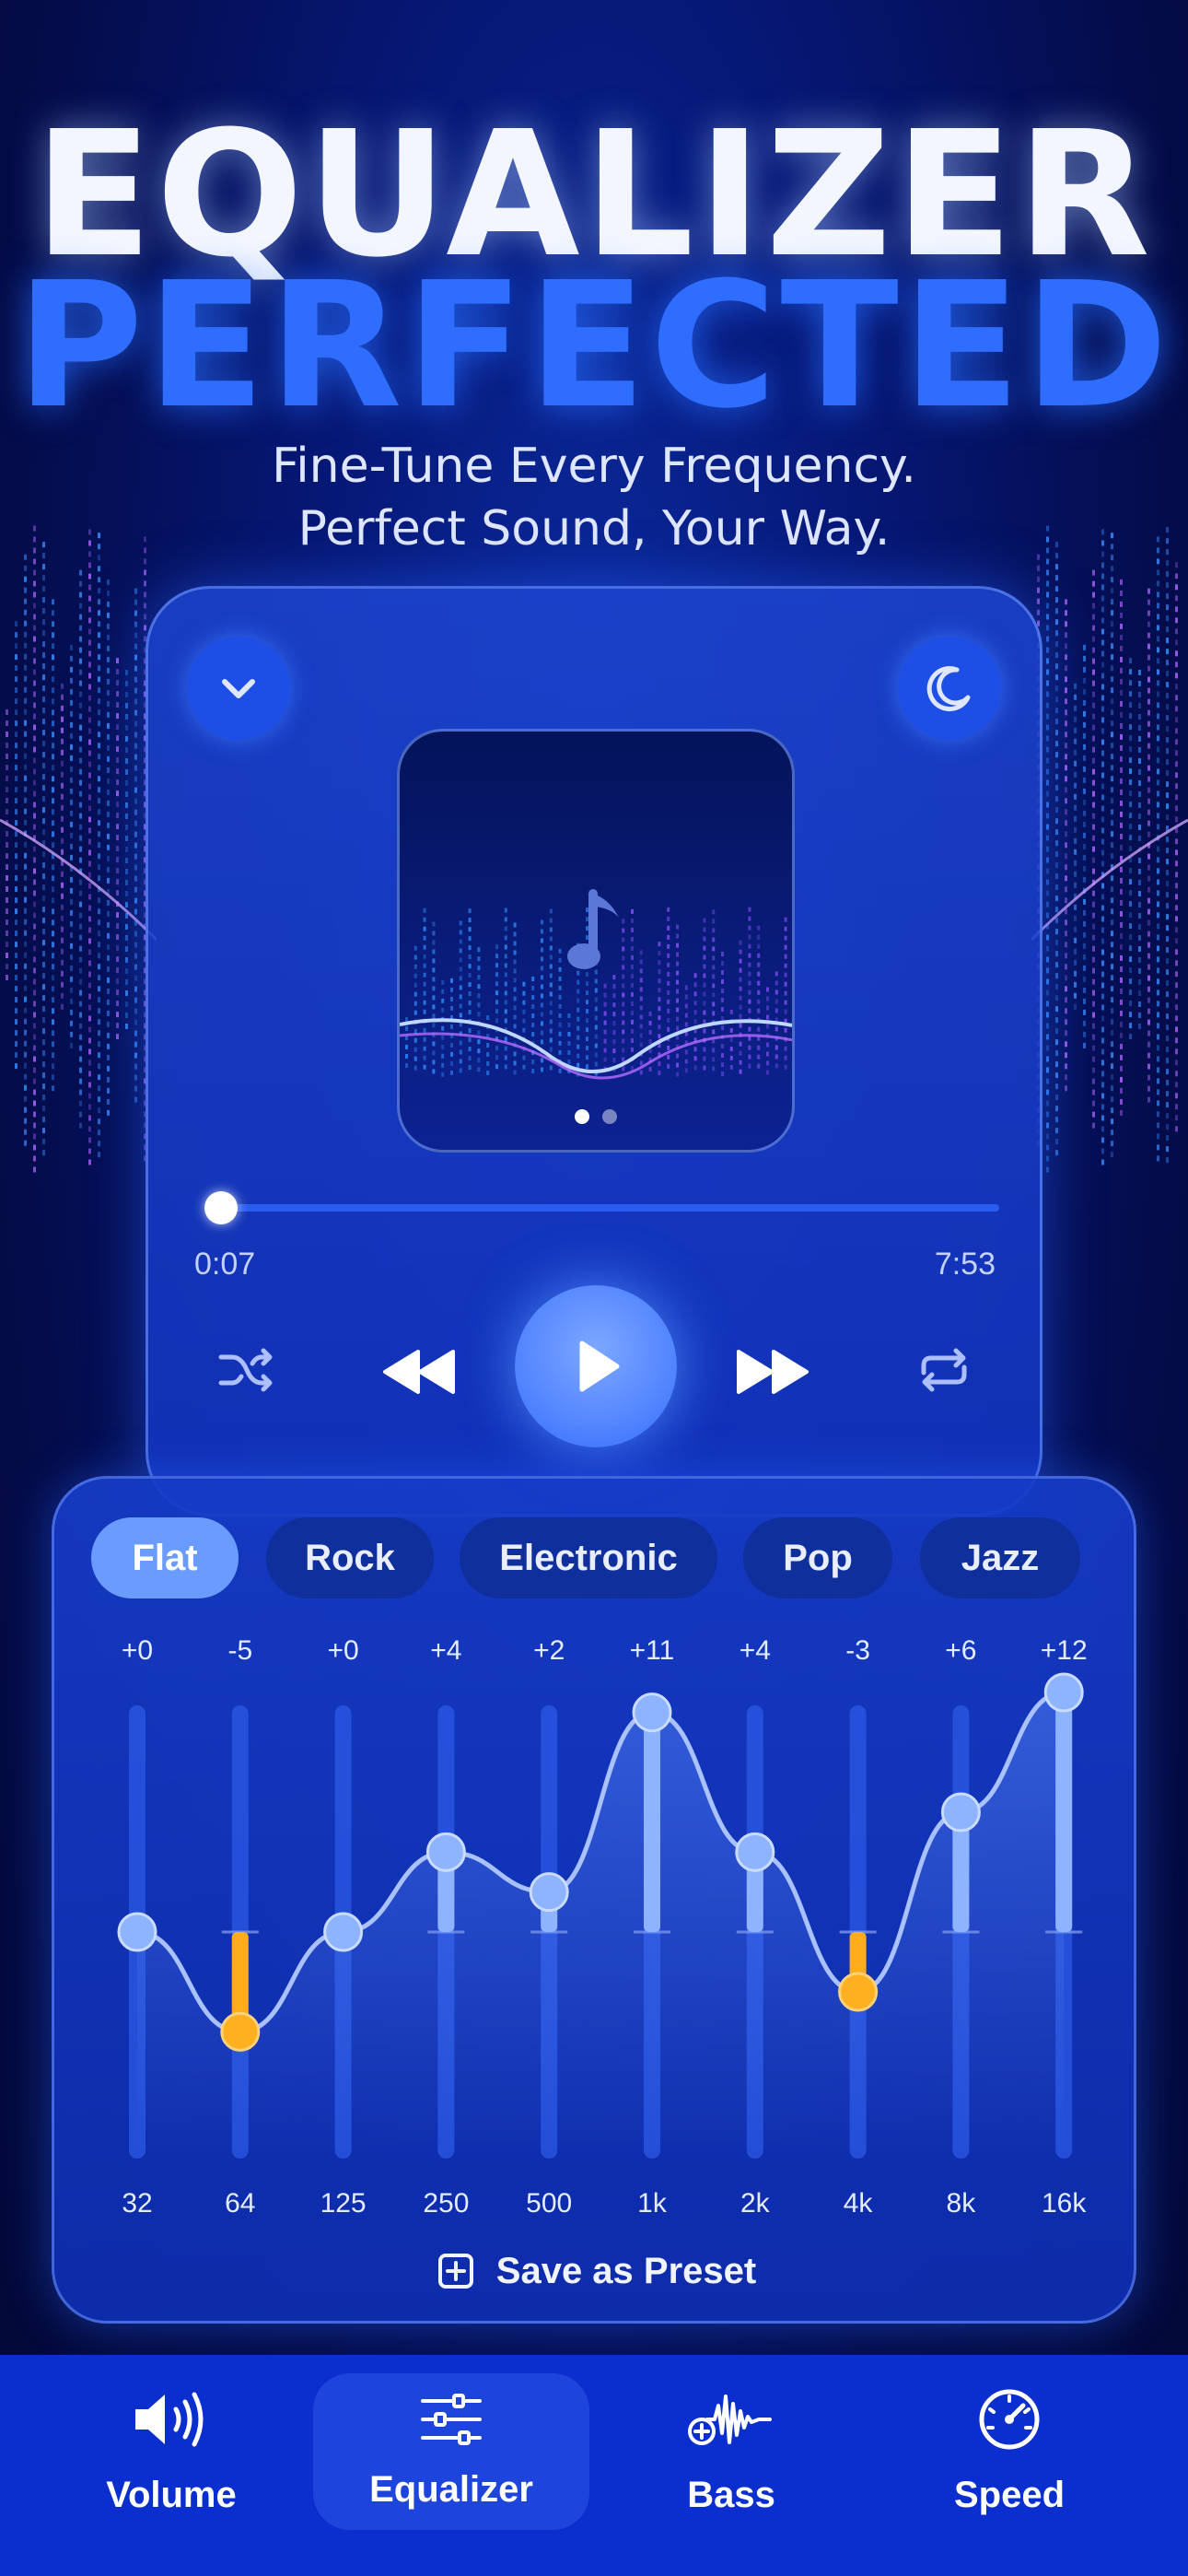 This screenshot has width=1188, height=2576. Describe the element at coordinates (451, 2490) in the screenshot. I see `tab-label: Equalizer` at that location.